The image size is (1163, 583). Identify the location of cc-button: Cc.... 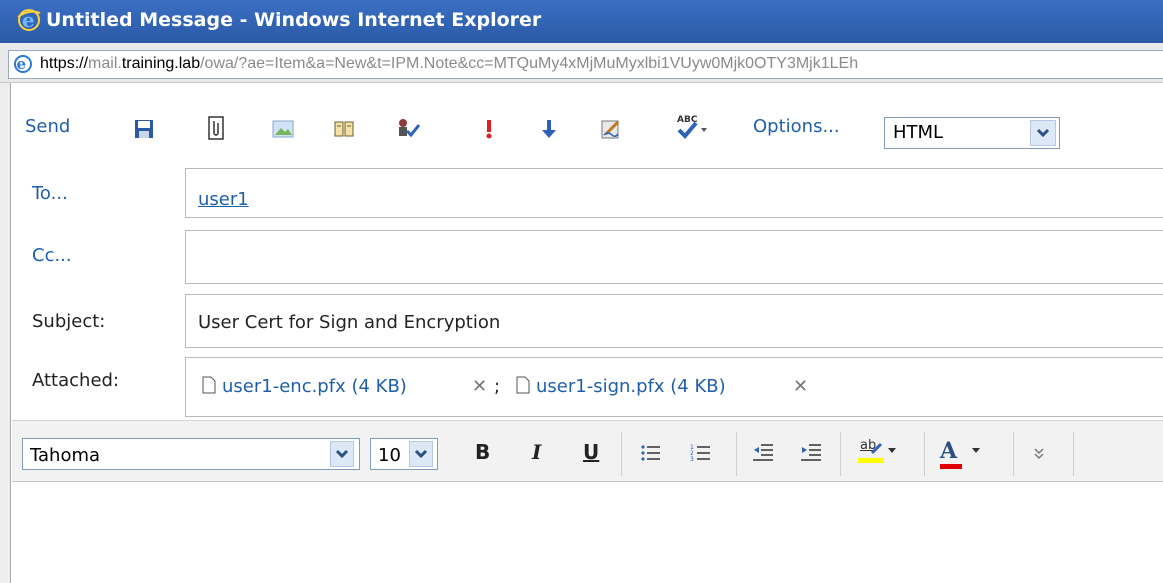
(52, 255).